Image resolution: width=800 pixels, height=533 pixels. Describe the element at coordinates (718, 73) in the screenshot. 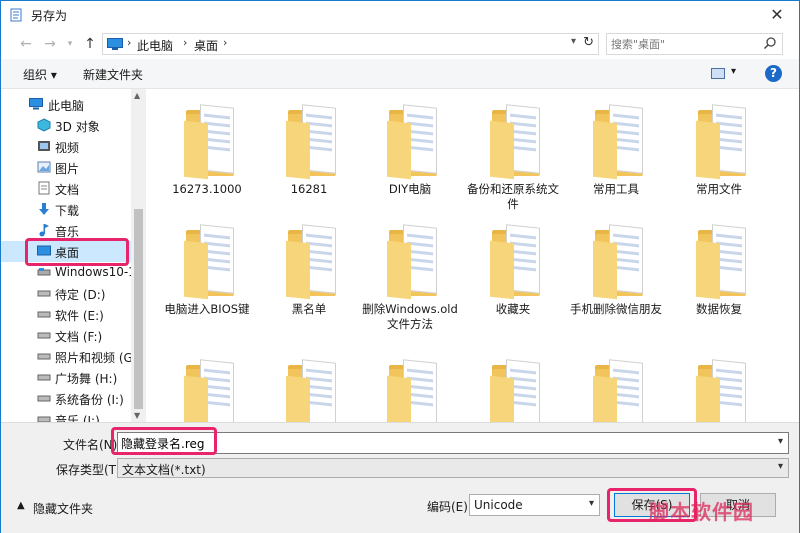

I see `view-options-icon` at that location.